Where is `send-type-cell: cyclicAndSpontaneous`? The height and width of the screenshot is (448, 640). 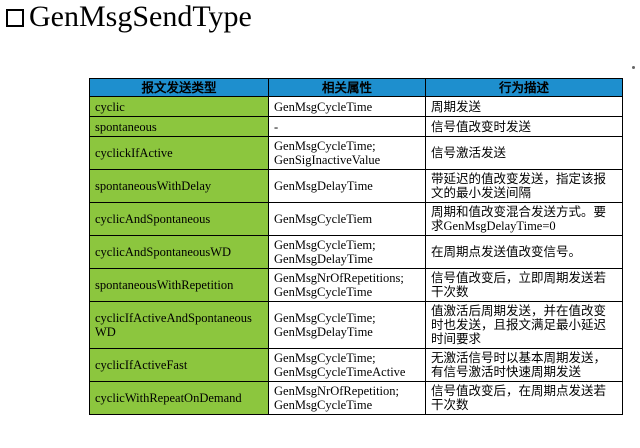 send-type-cell: cyclicAndSpontaneous is located at coordinates (179, 219).